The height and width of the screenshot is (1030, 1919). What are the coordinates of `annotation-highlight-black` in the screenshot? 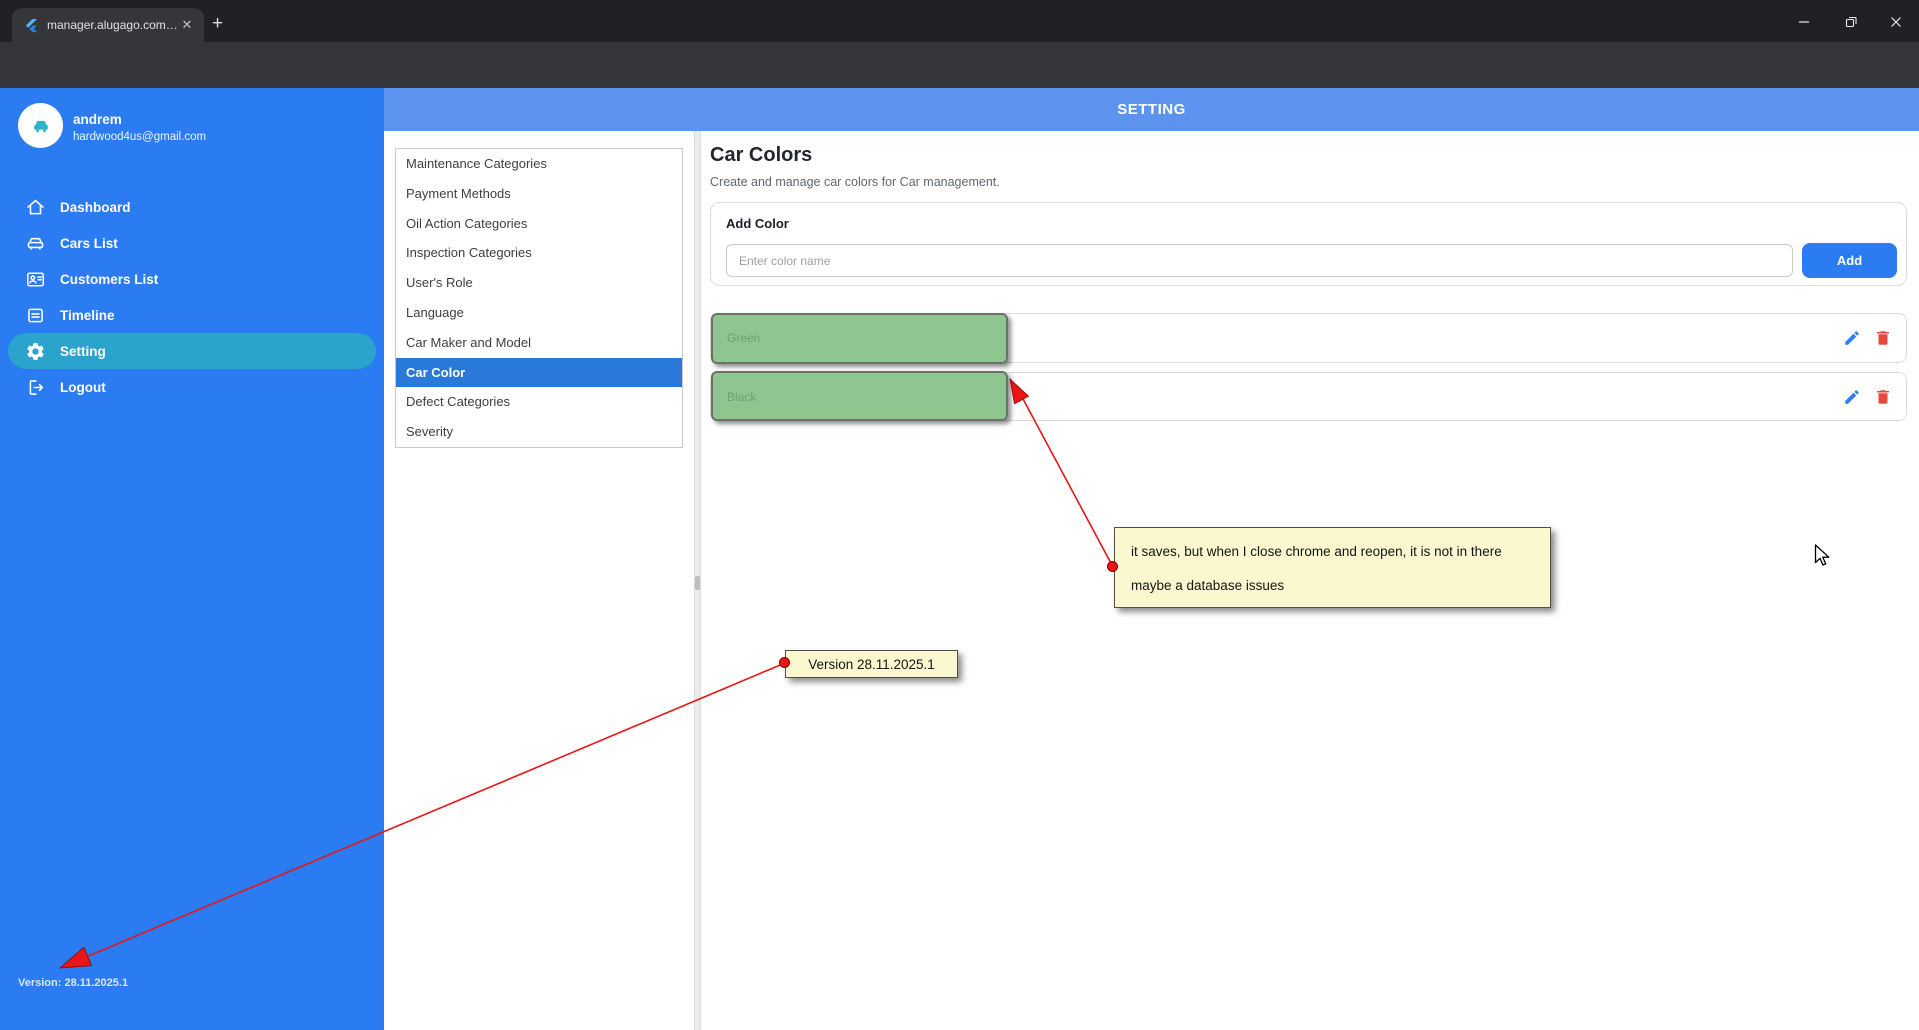 It's located at (859, 396).